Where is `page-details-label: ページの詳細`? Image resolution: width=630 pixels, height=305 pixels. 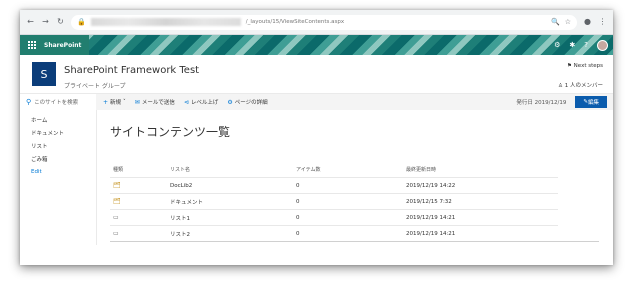 page-details-label: ページの詳細 is located at coordinates (251, 103).